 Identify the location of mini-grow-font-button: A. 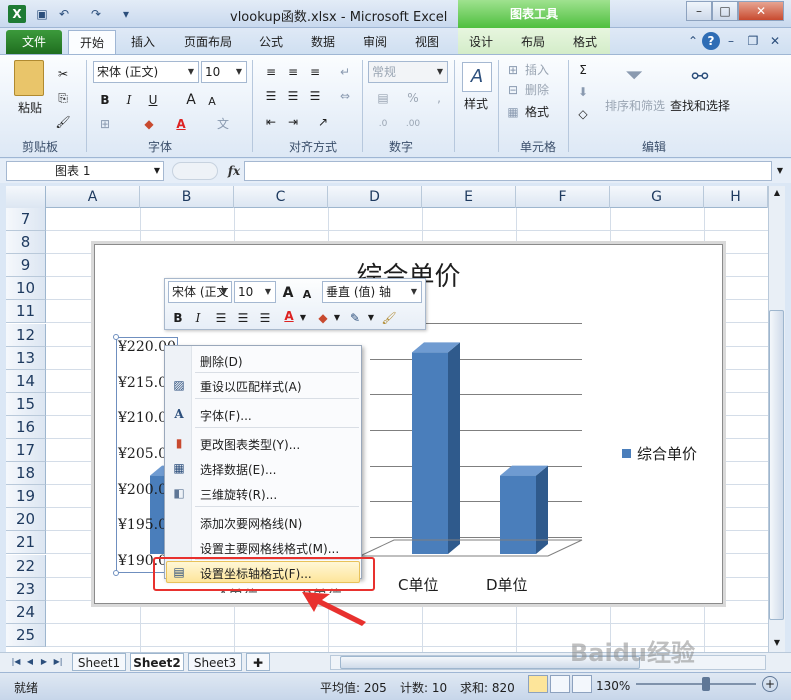
(288, 293).